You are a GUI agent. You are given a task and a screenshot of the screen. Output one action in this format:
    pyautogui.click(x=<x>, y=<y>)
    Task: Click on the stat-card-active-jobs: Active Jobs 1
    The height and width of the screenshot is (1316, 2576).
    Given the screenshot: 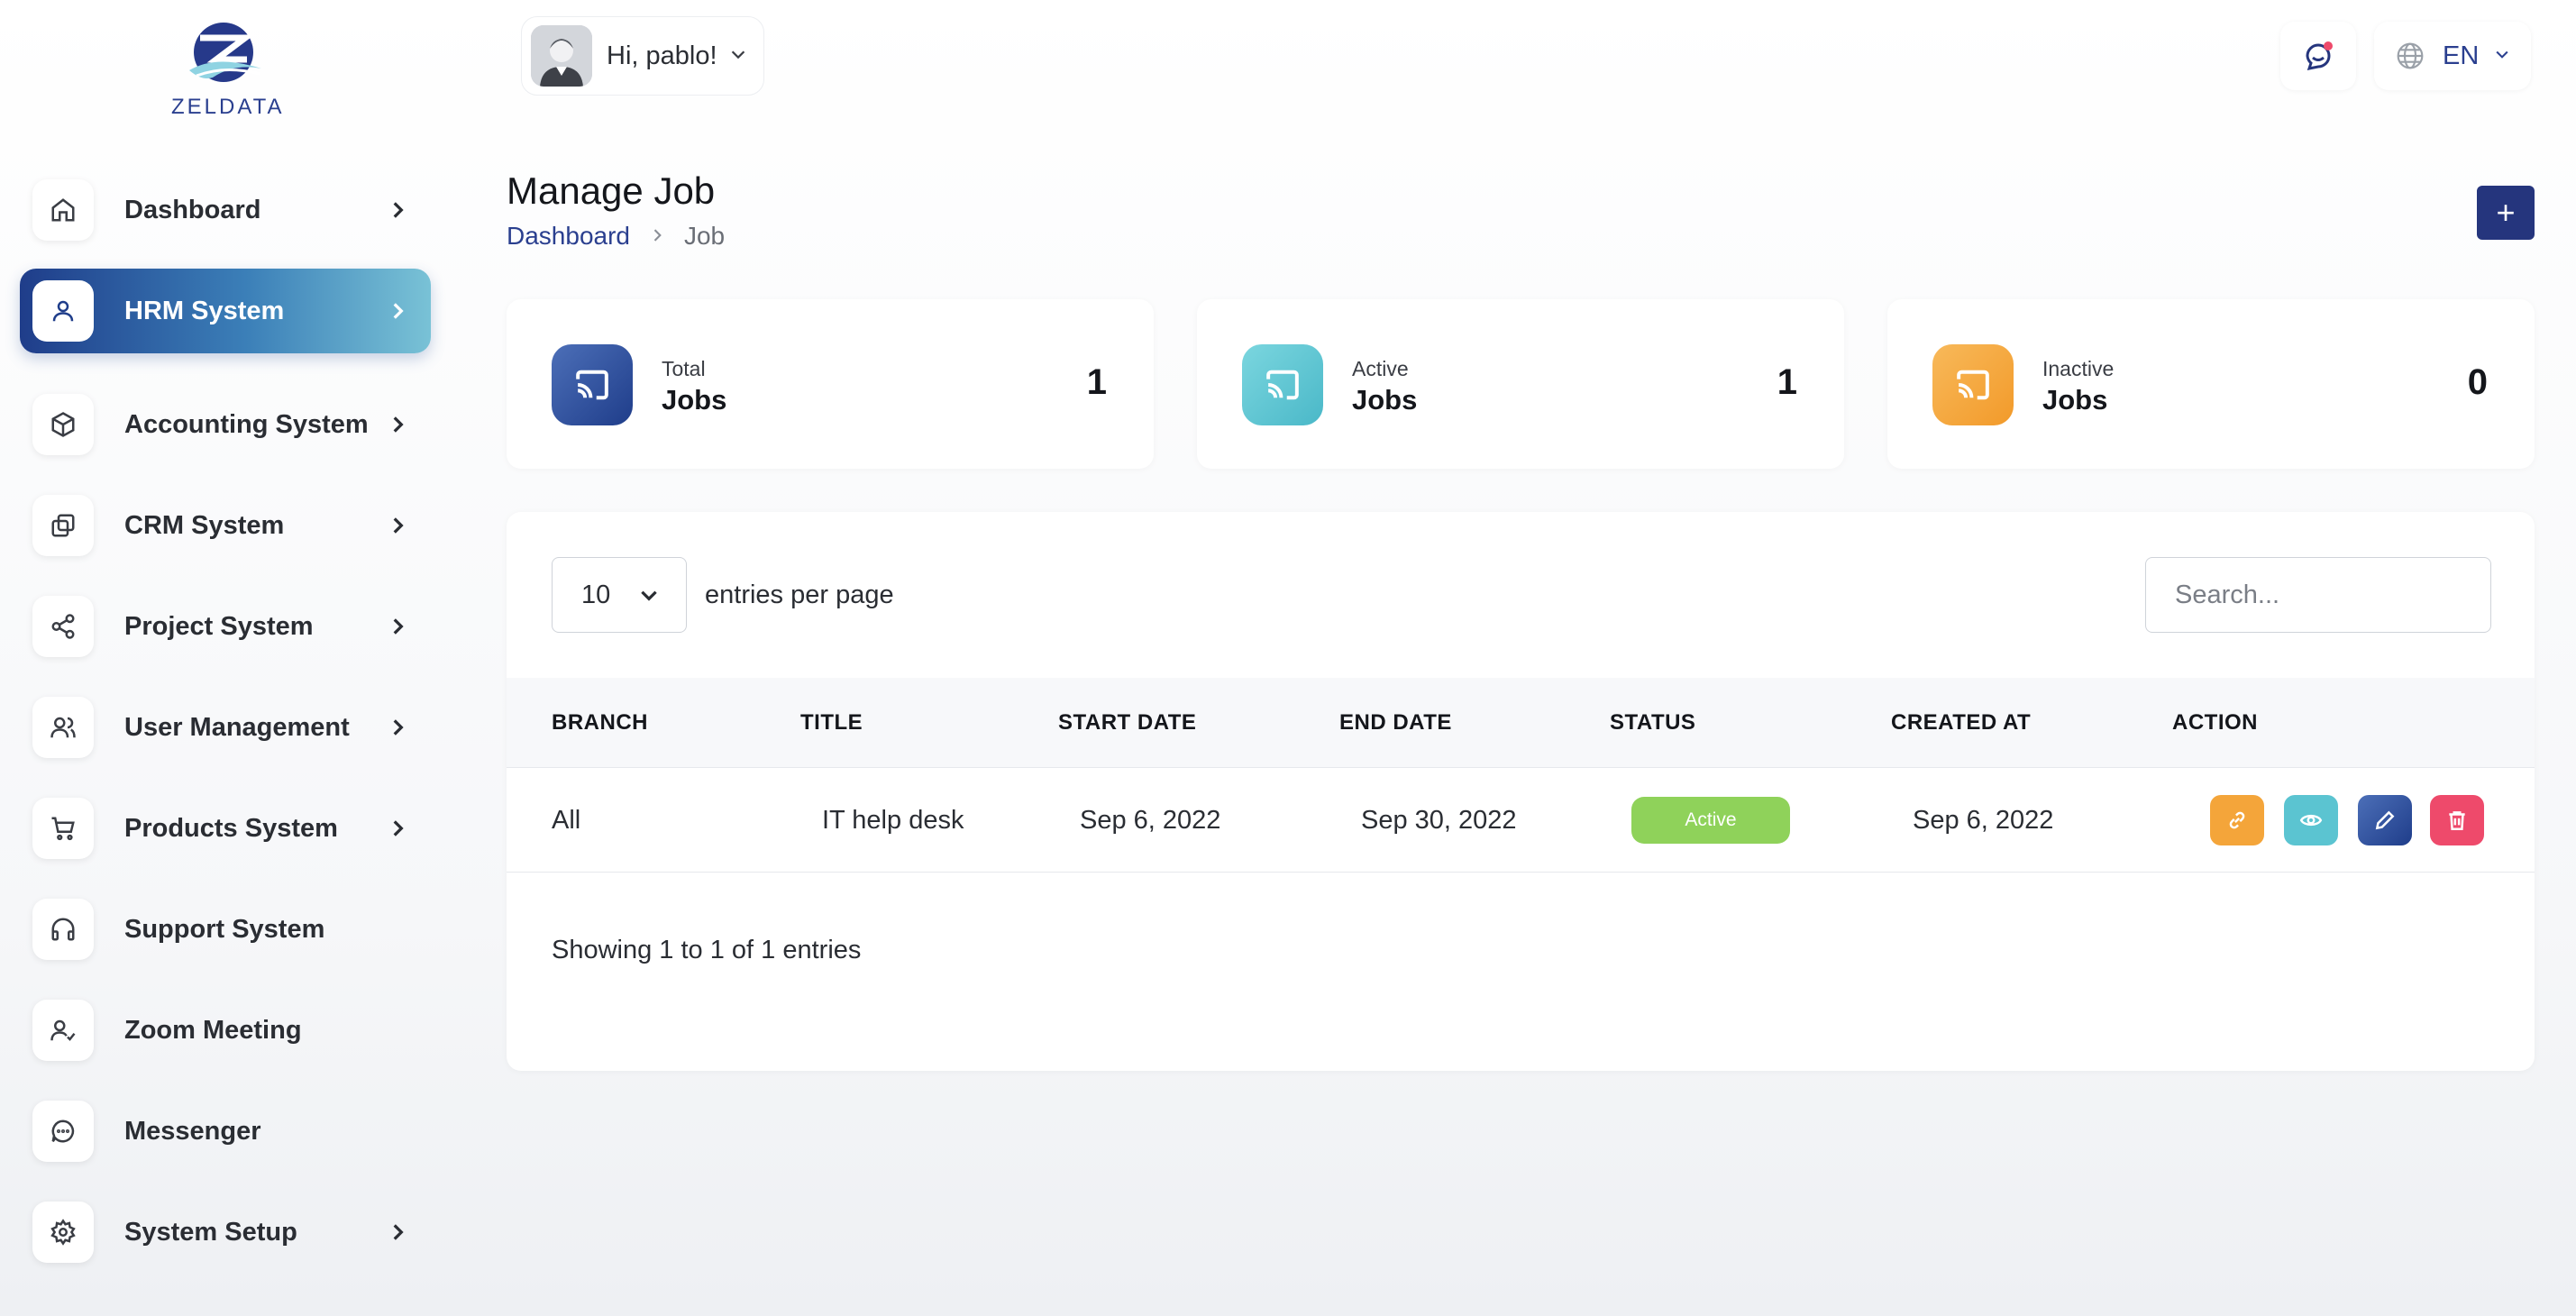 What is the action you would take?
    pyautogui.click(x=1520, y=384)
    